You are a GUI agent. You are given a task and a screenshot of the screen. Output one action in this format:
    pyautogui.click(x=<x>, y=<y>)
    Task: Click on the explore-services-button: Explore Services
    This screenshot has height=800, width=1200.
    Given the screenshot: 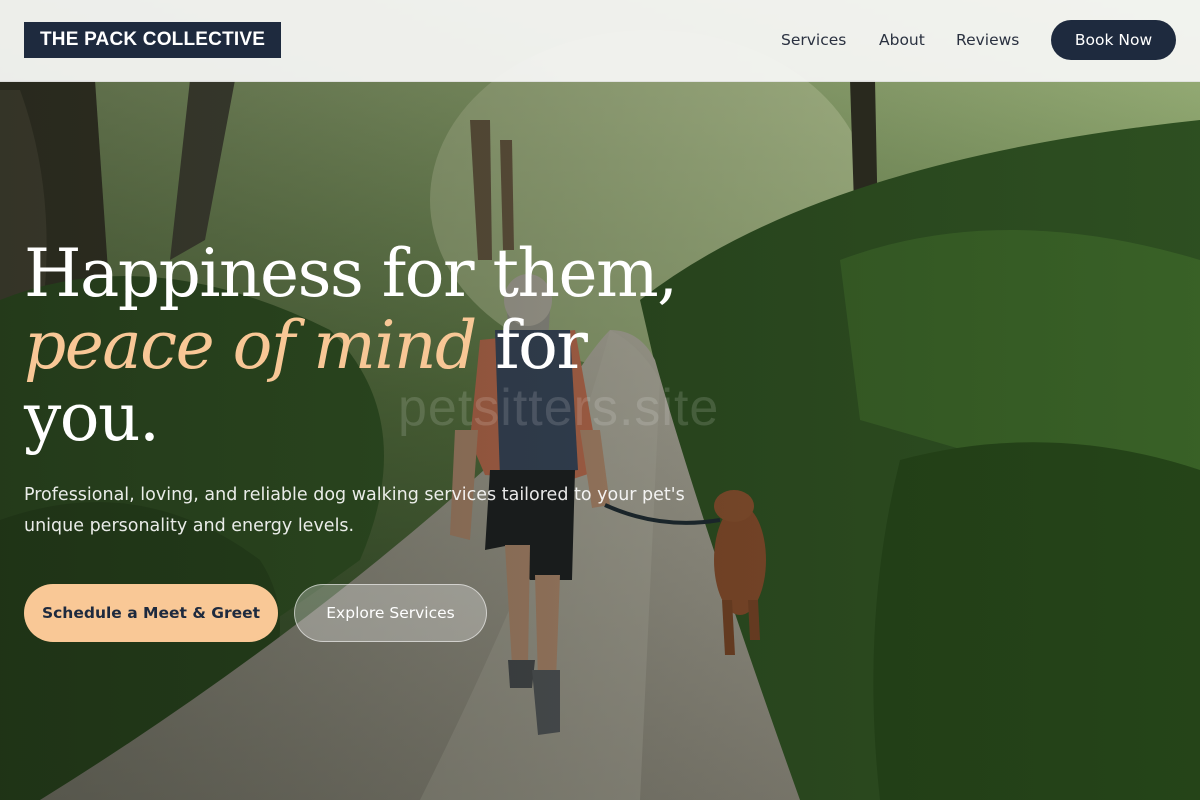 What is the action you would take?
    pyautogui.click(x=390, y=613)
    